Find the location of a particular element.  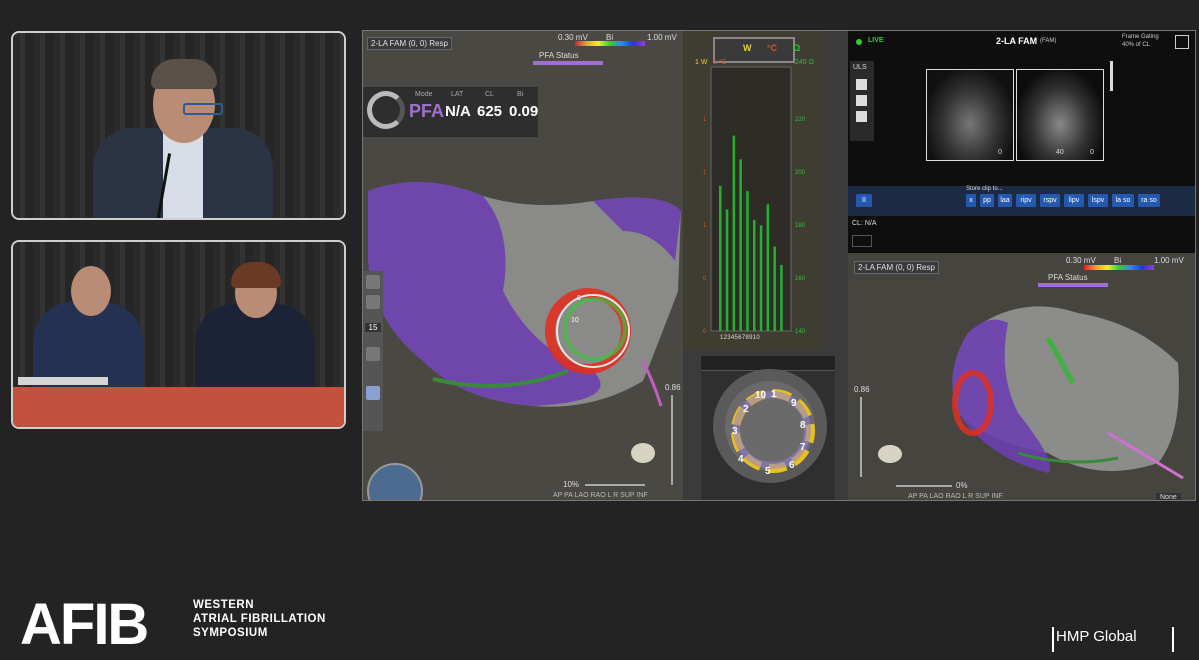

image-2-value: 40 is located at coordinates (1060, 152).